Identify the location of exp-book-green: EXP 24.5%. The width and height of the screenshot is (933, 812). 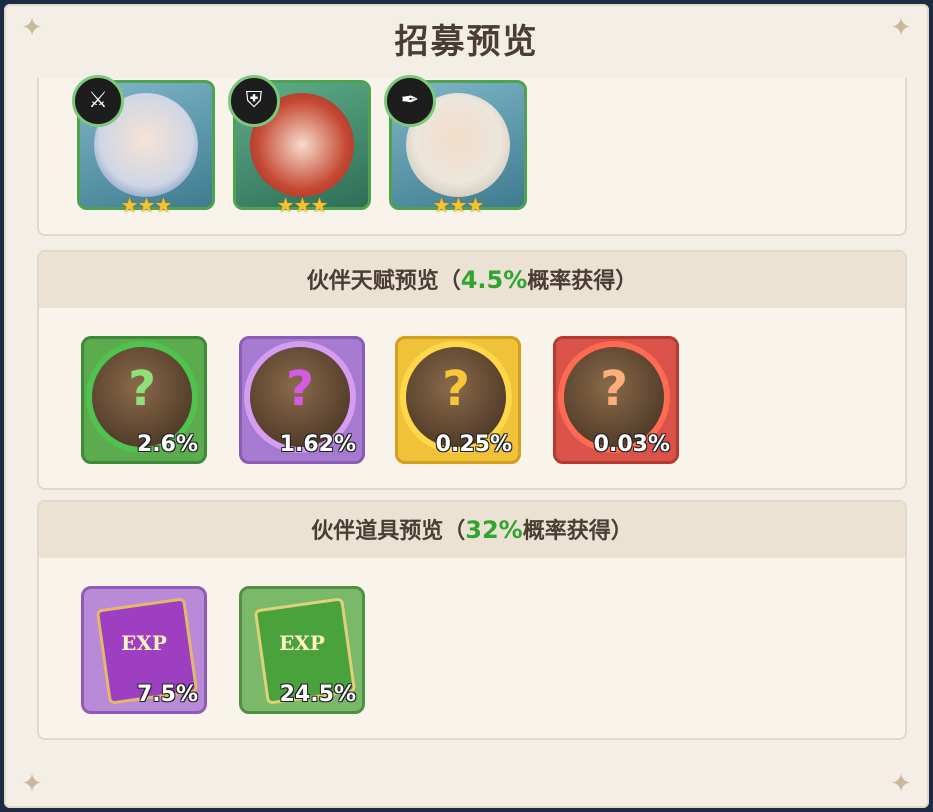
(302, 650).